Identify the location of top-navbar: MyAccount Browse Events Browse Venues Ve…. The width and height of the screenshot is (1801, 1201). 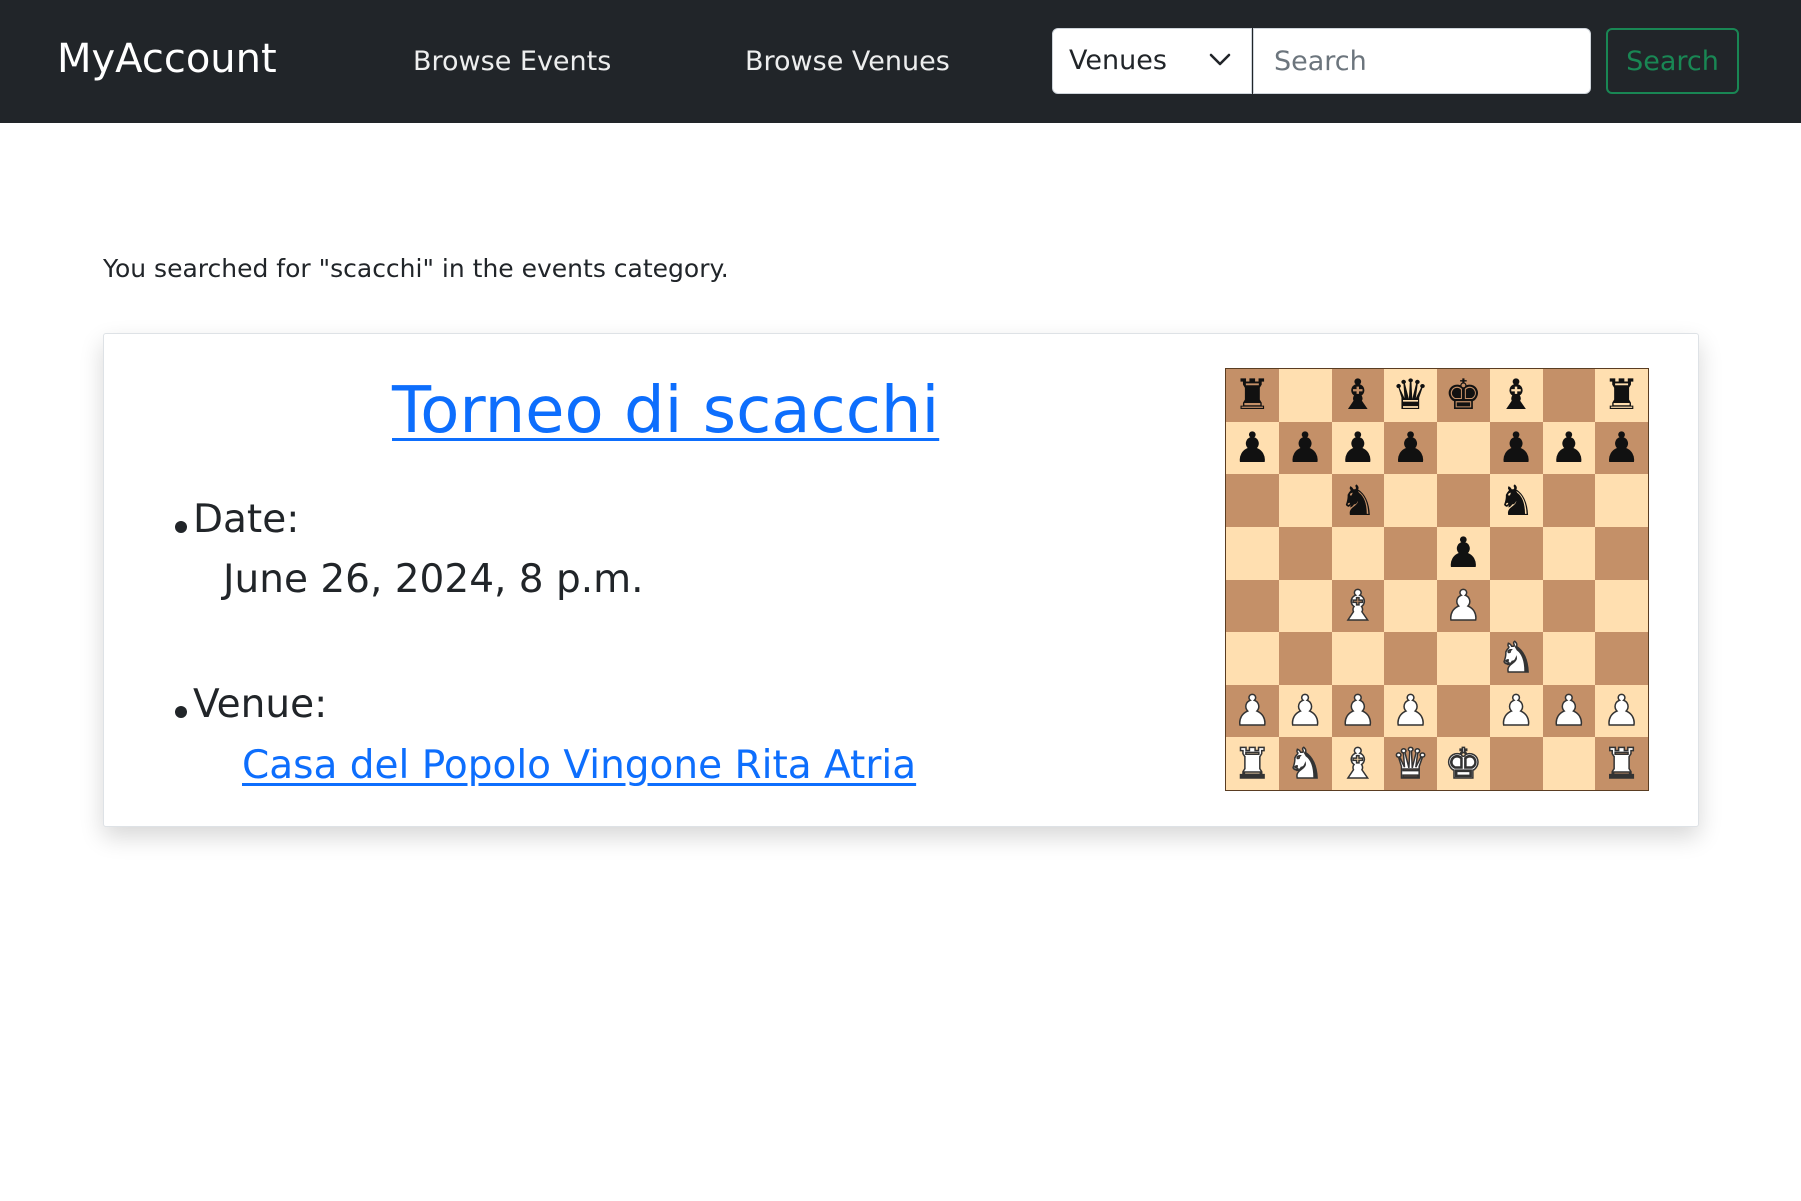
(900, 61).